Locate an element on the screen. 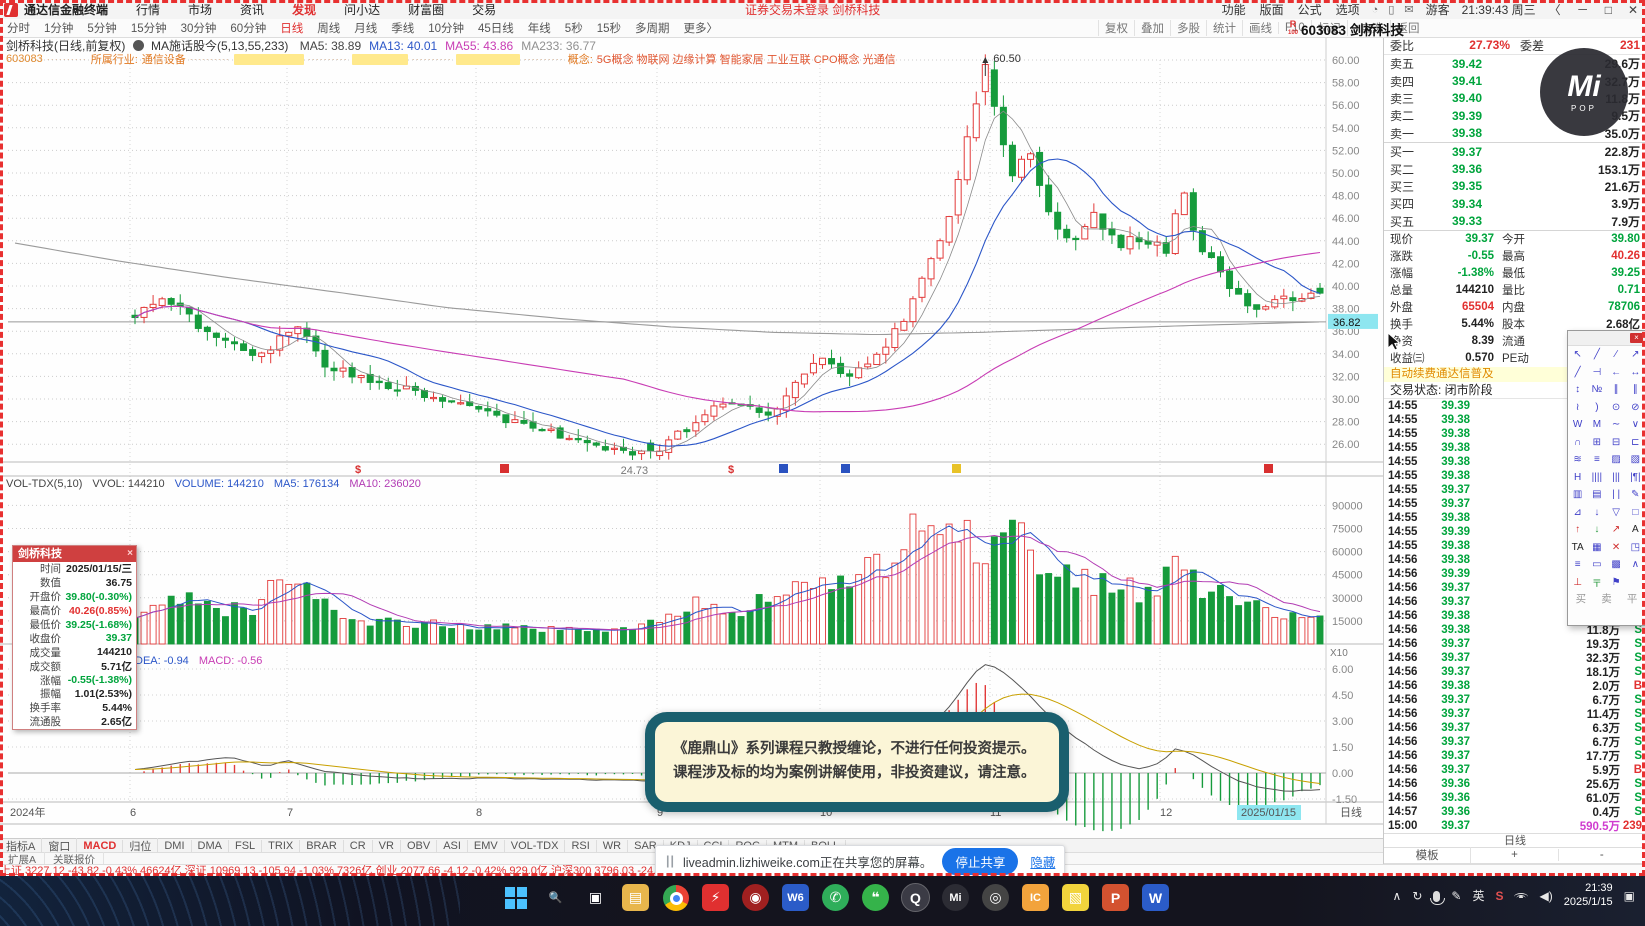  period-年线: 年线 is located at coordinates (539, 28).